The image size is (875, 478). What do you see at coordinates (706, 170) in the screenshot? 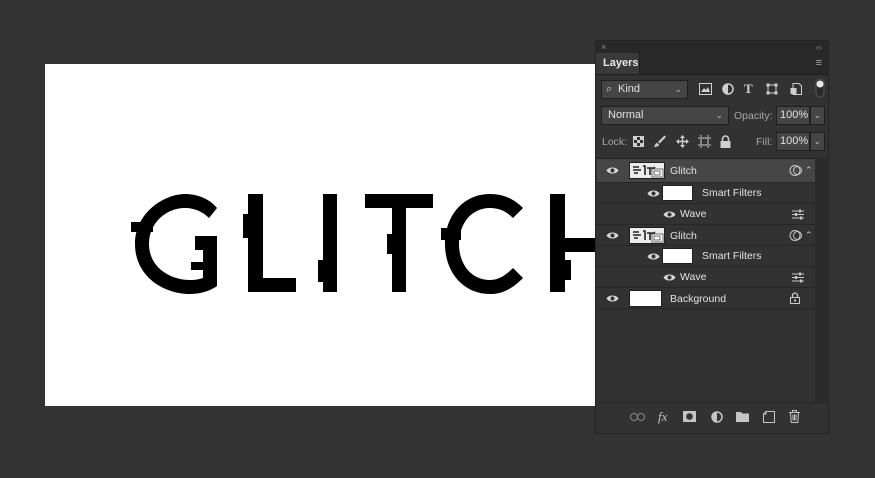
I see `layer-row-glitch-1: Glitch ⌃` at bounding box center [706, 170].